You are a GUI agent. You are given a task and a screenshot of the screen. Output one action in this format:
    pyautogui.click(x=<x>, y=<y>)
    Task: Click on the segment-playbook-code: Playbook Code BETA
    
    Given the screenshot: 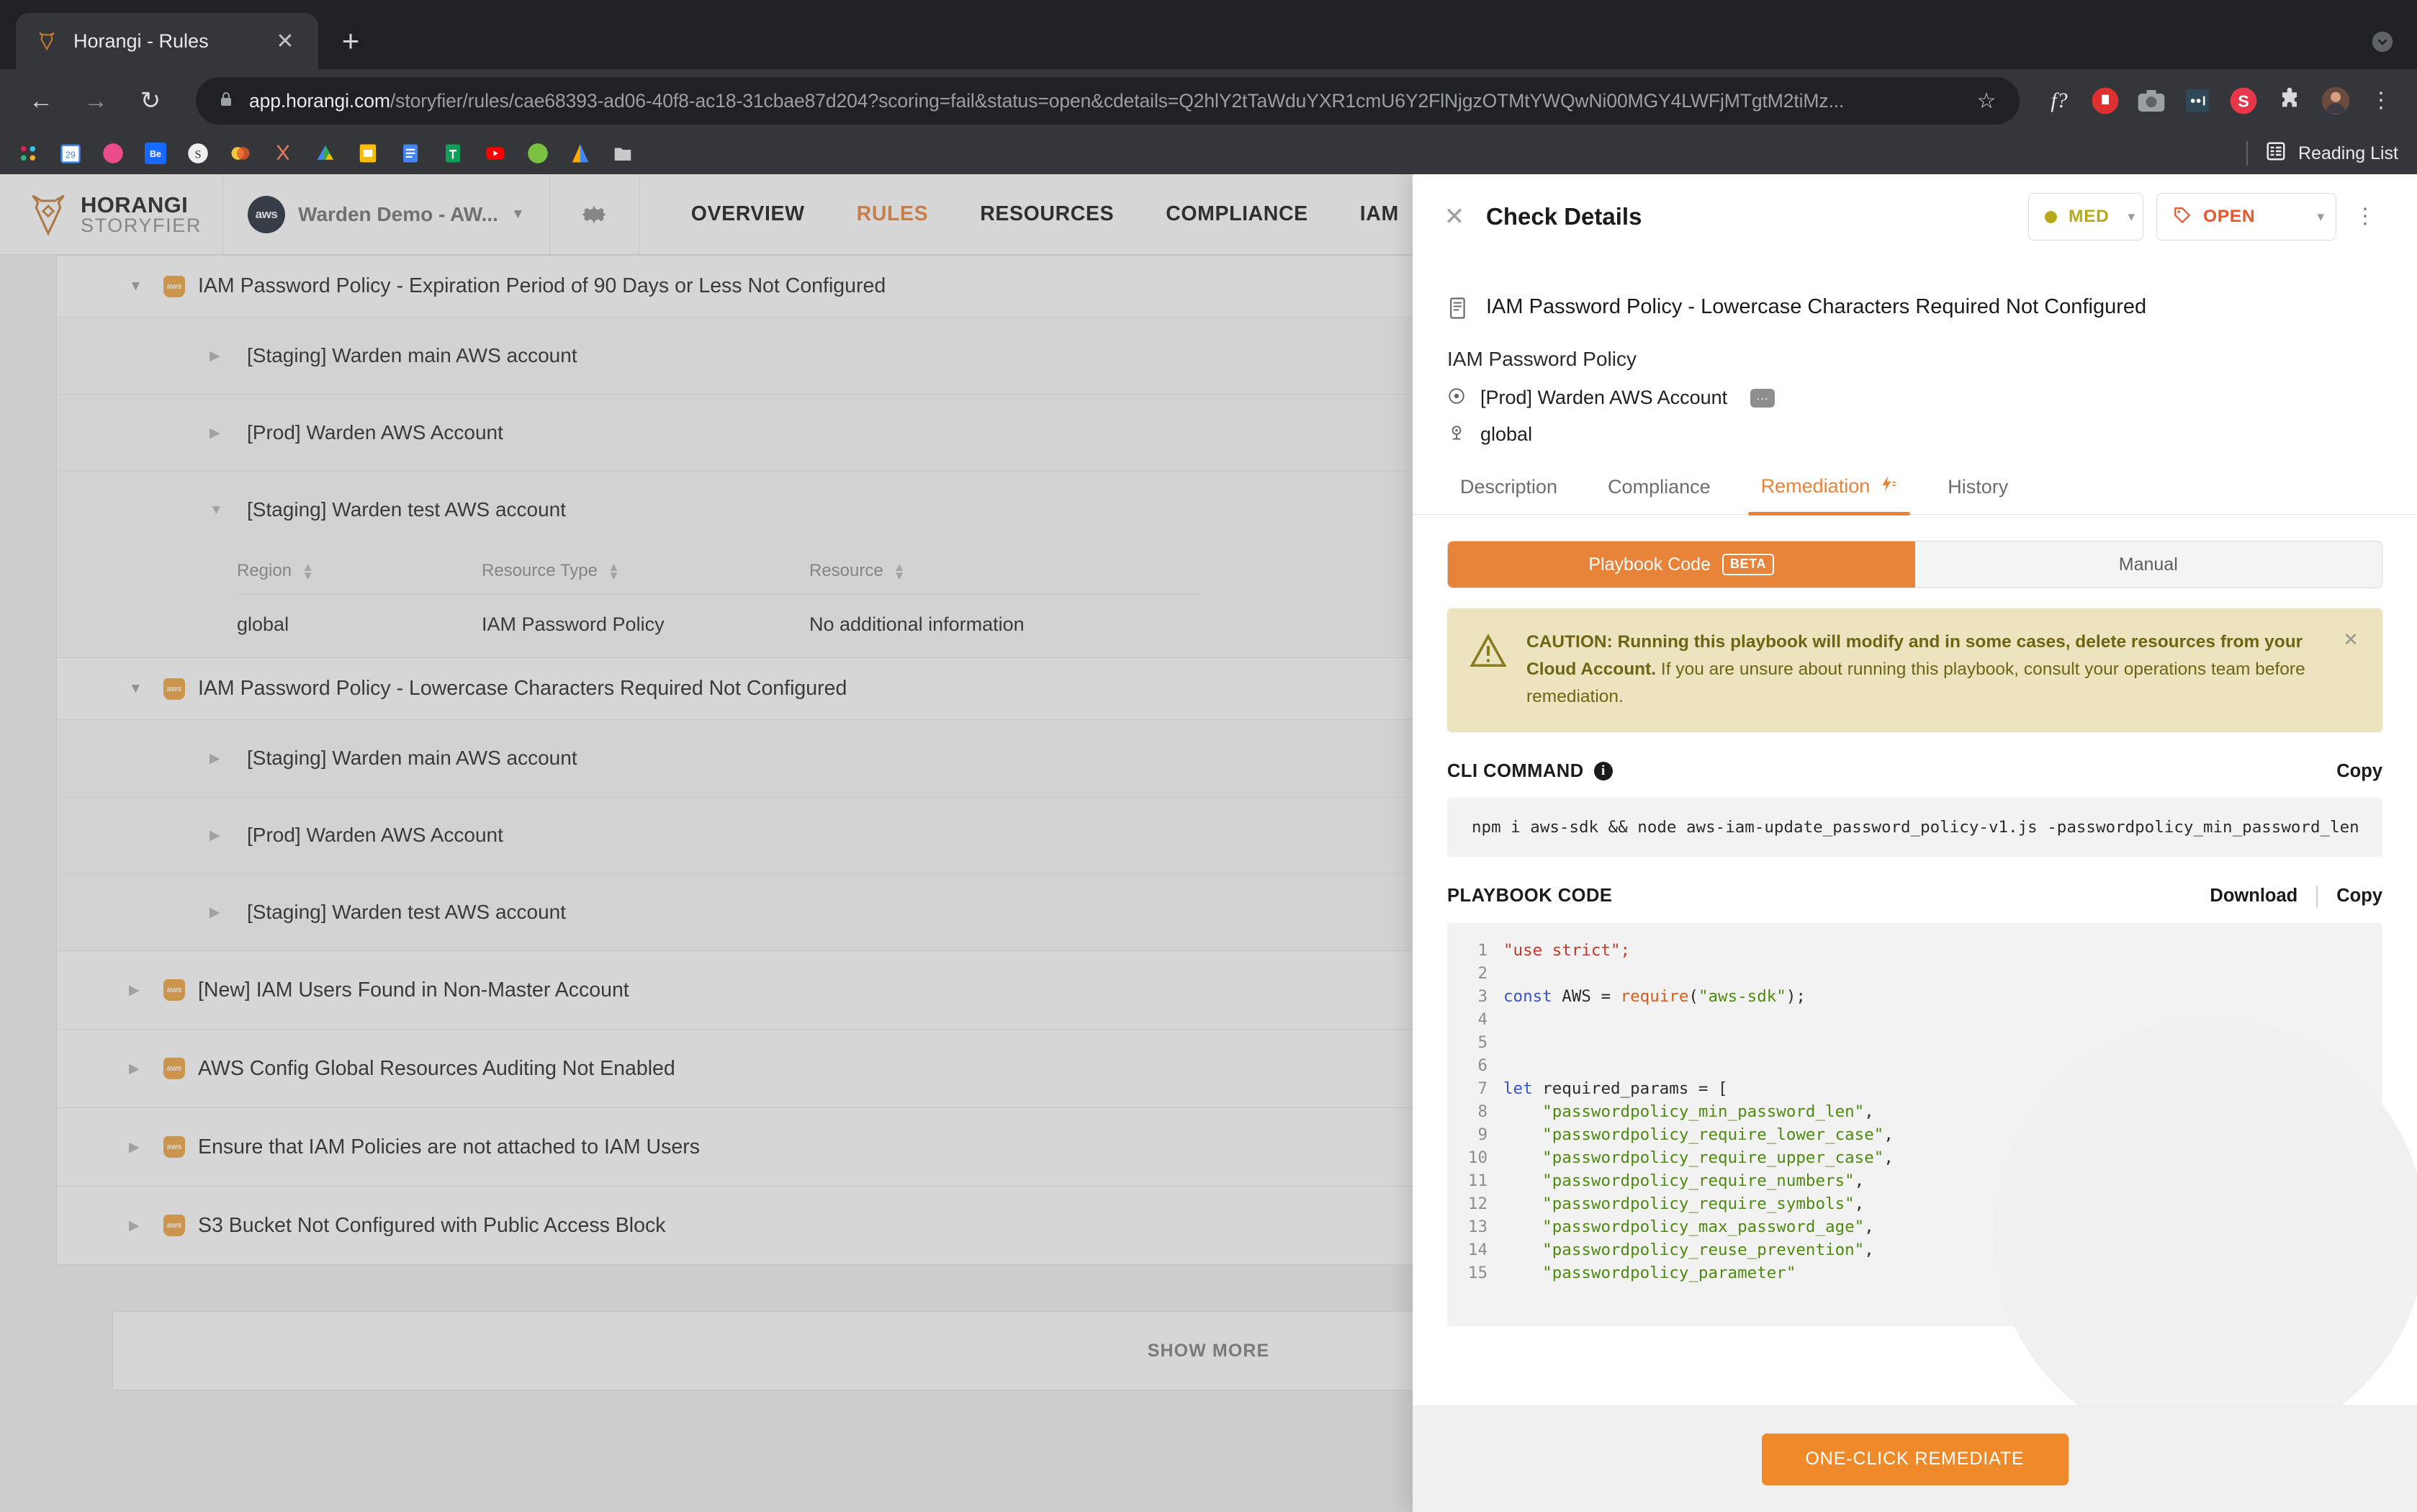 What is the action you would take?
    pyautogui.click(x=1681, y=564)
    